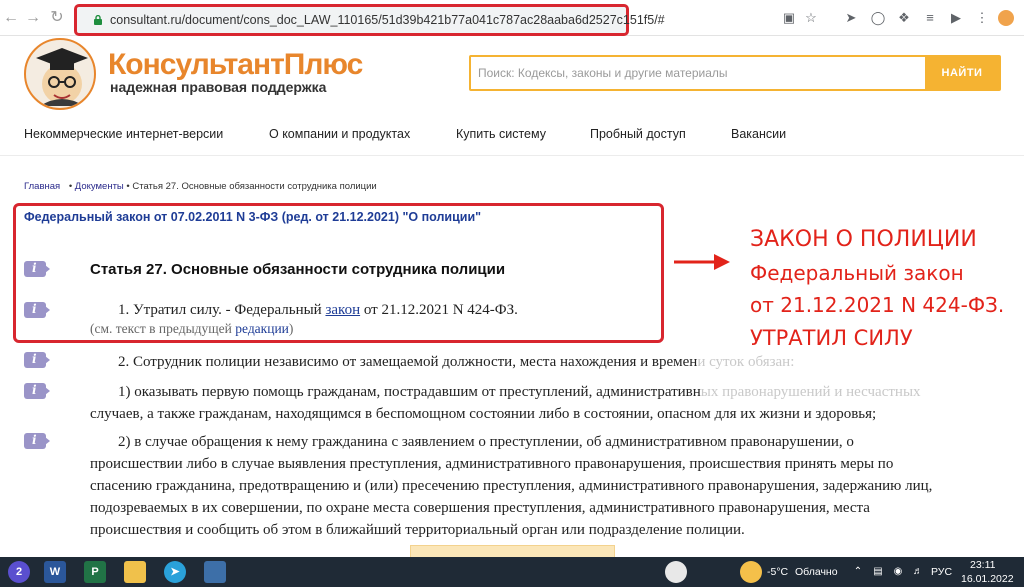 The image size is (1024, 587). Describe the element at coordinates (291, 328) in the screenshot. I see `note-text-end: )` at that location.